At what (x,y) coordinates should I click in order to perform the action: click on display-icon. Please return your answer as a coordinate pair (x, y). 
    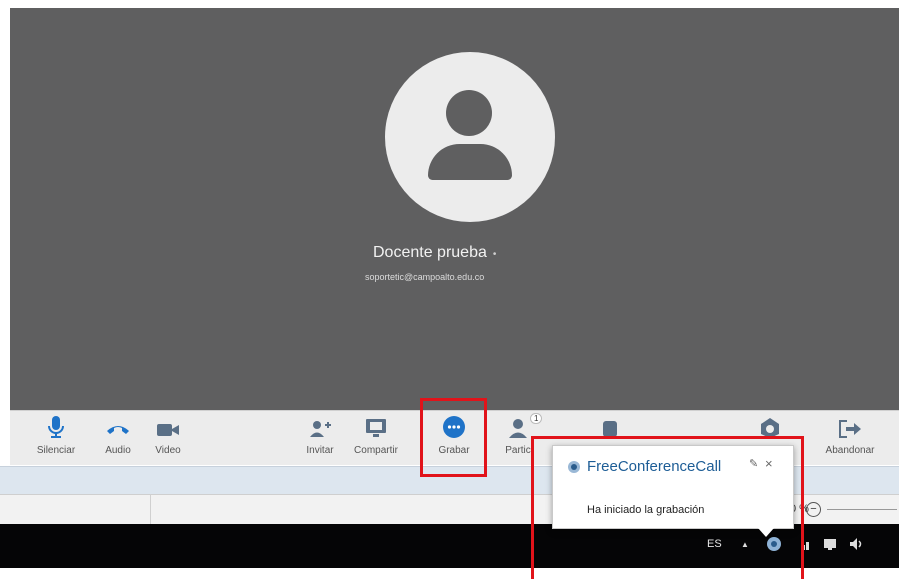
    Looking at the image, I should click on (830, 544).